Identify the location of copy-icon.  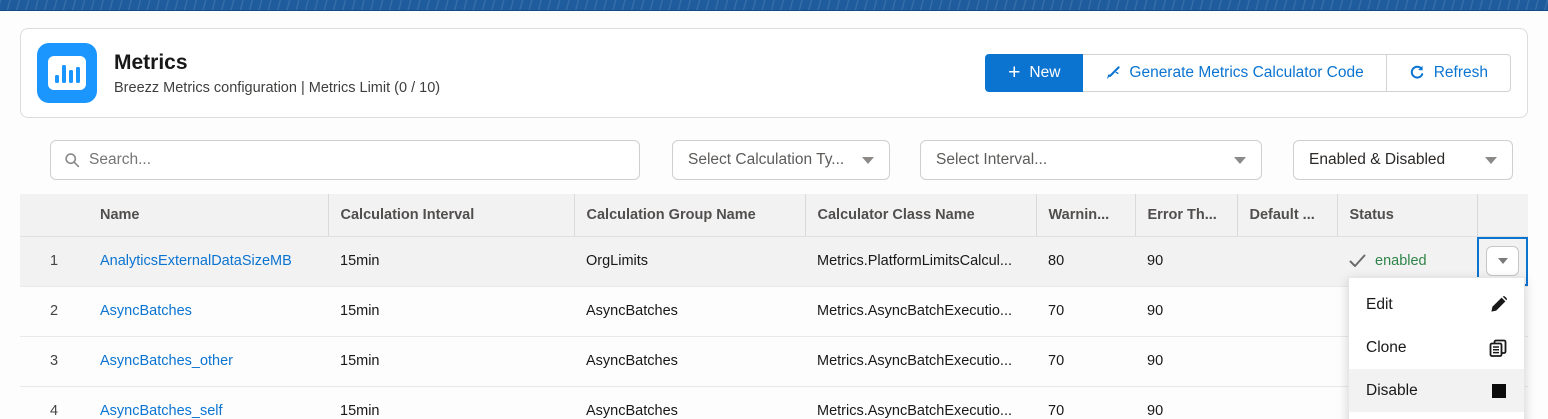
(1498, 348).